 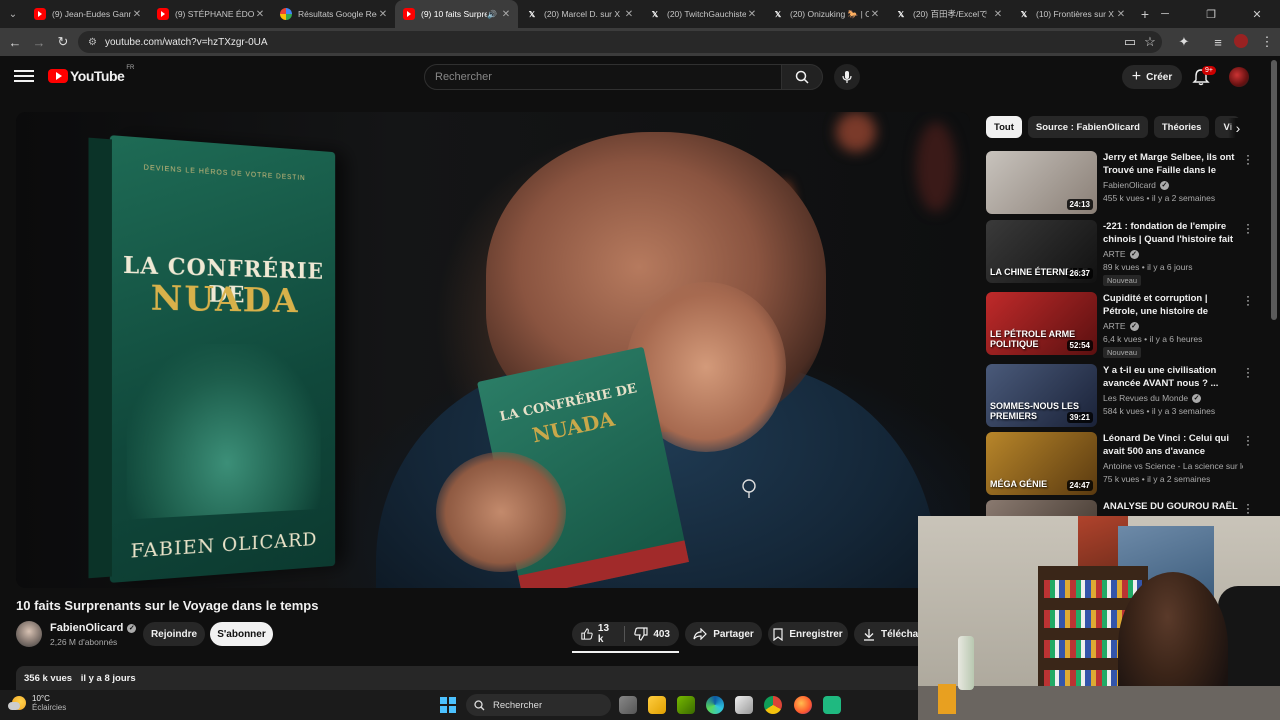 What do you see at coordinates (1004, 127) in the screenshot?
I see `filter-chip: Tout` at bounding box center [1004, 127].